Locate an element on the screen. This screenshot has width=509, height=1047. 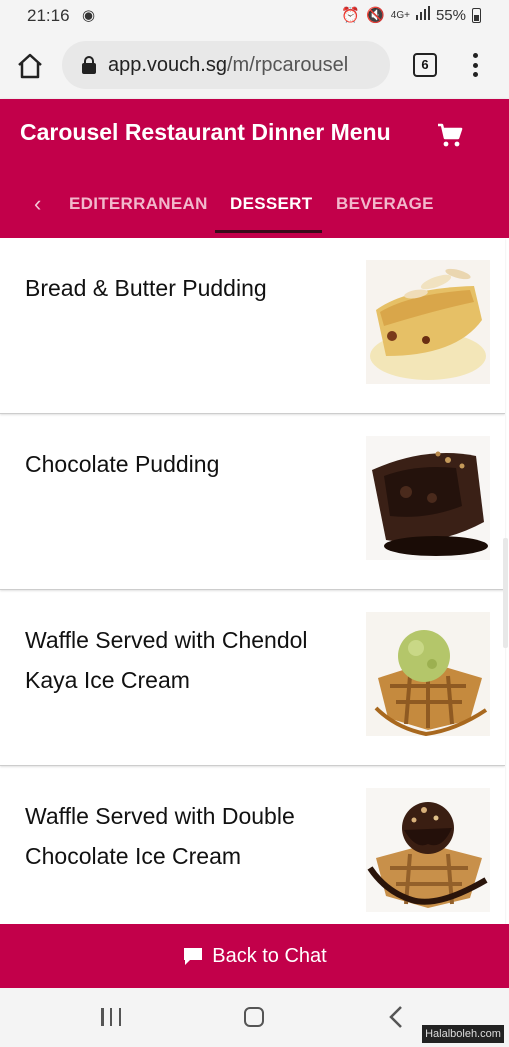
back-nav-icon is located at coordinates (396, 1017).